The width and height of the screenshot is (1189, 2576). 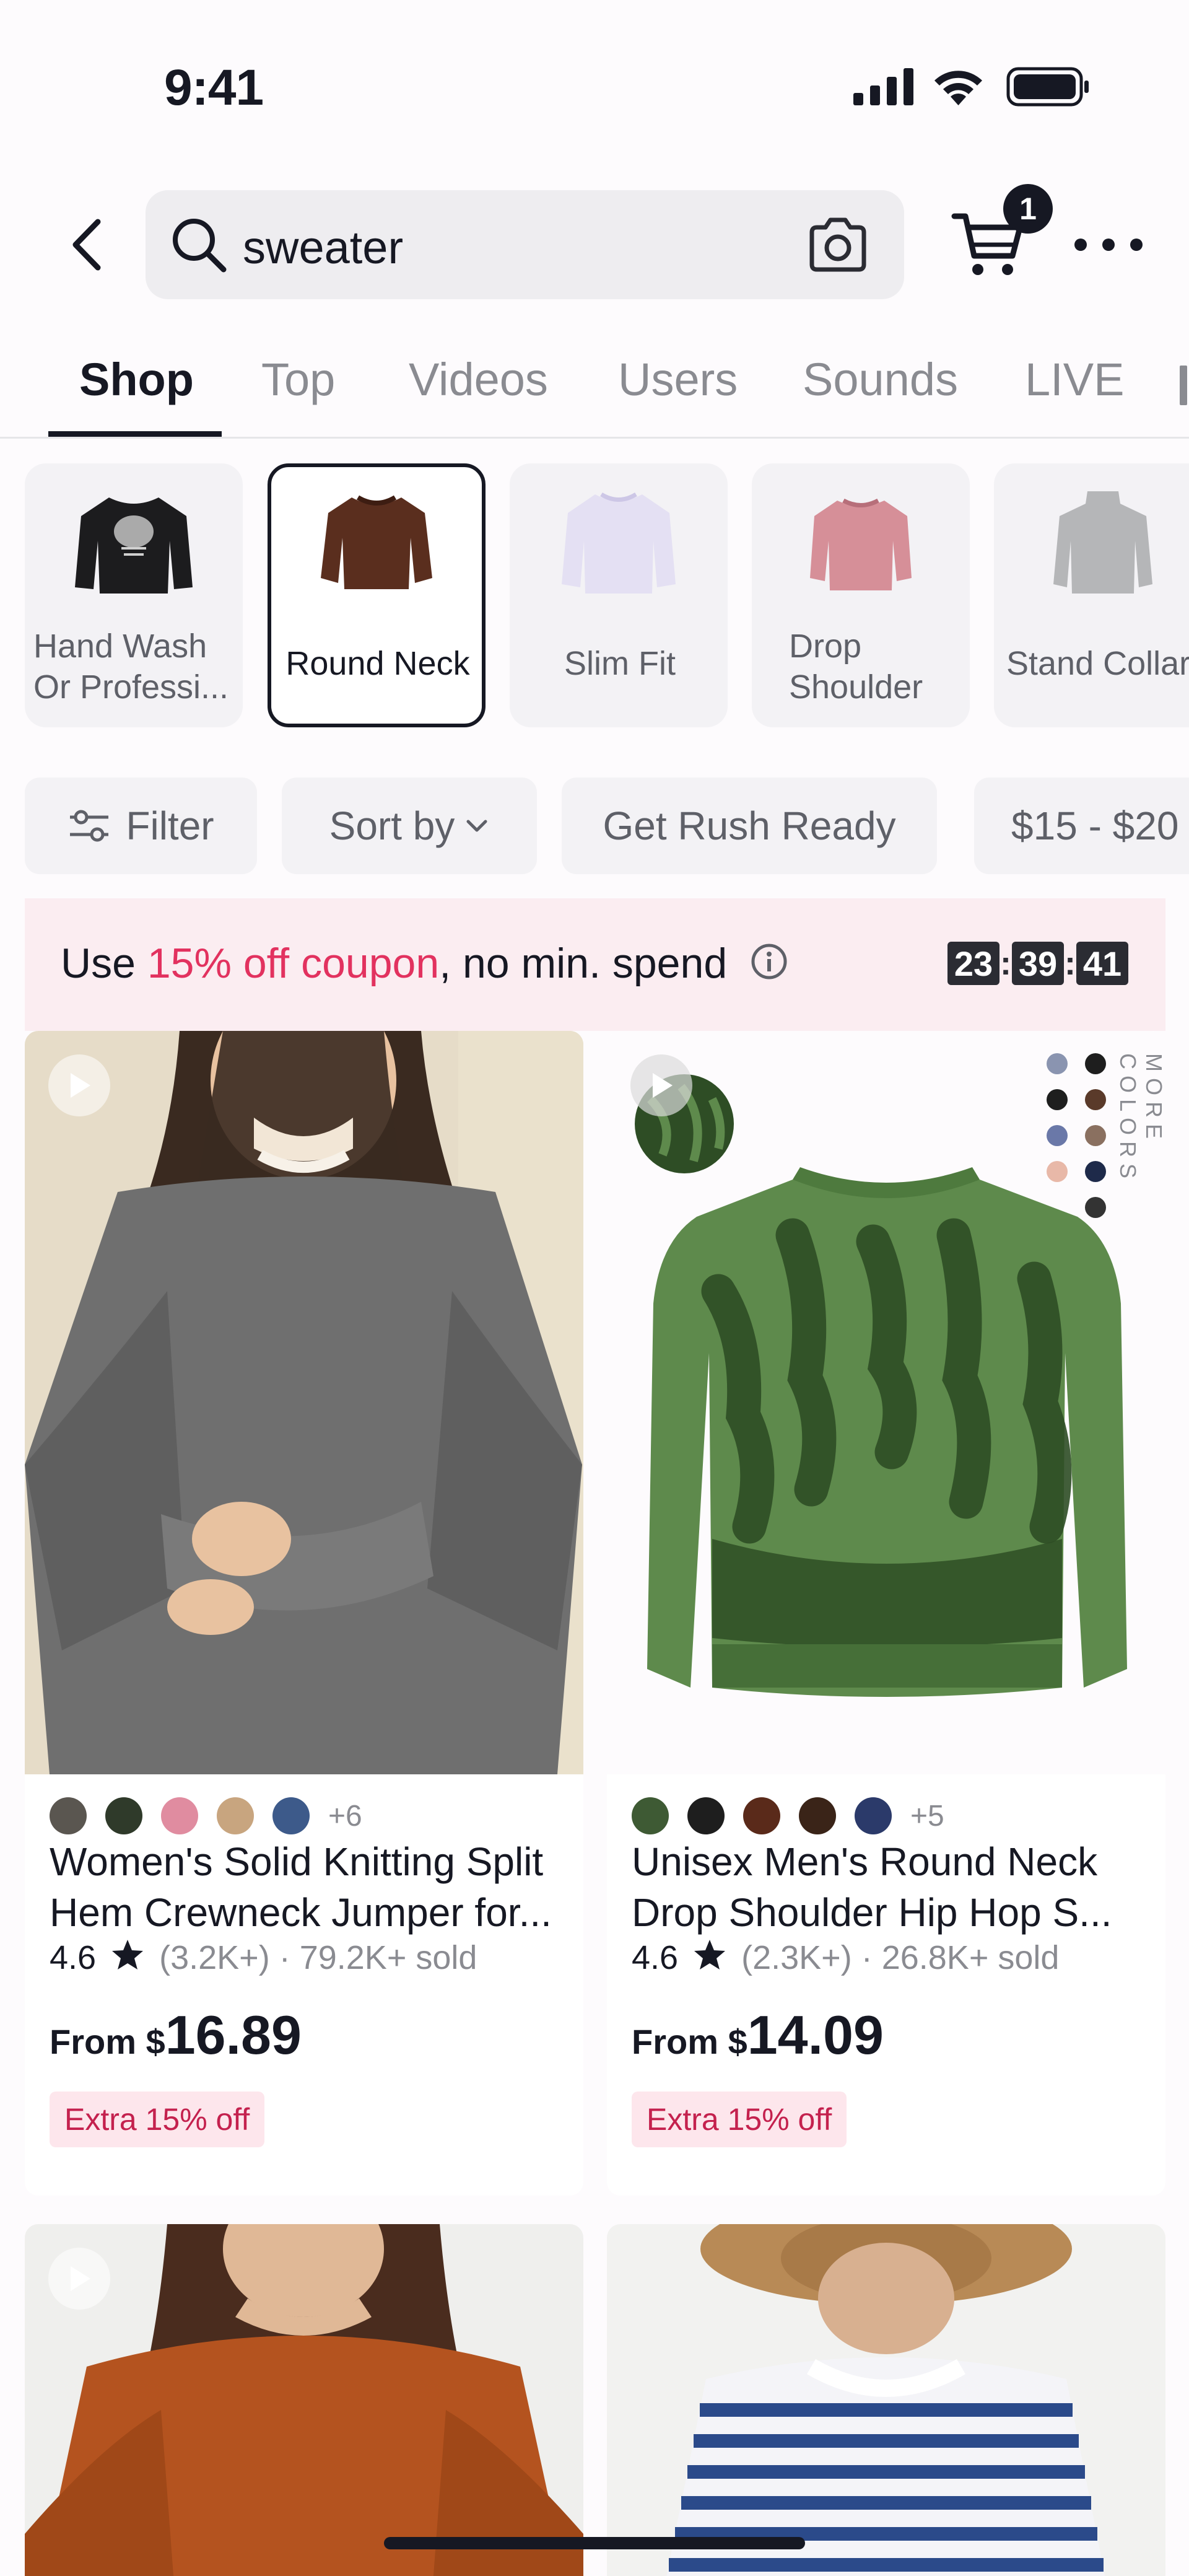 What do you see at coordinates (298, 379) in the screenshot?
I see `tab-top: Top` at bounding box center [298, 379].